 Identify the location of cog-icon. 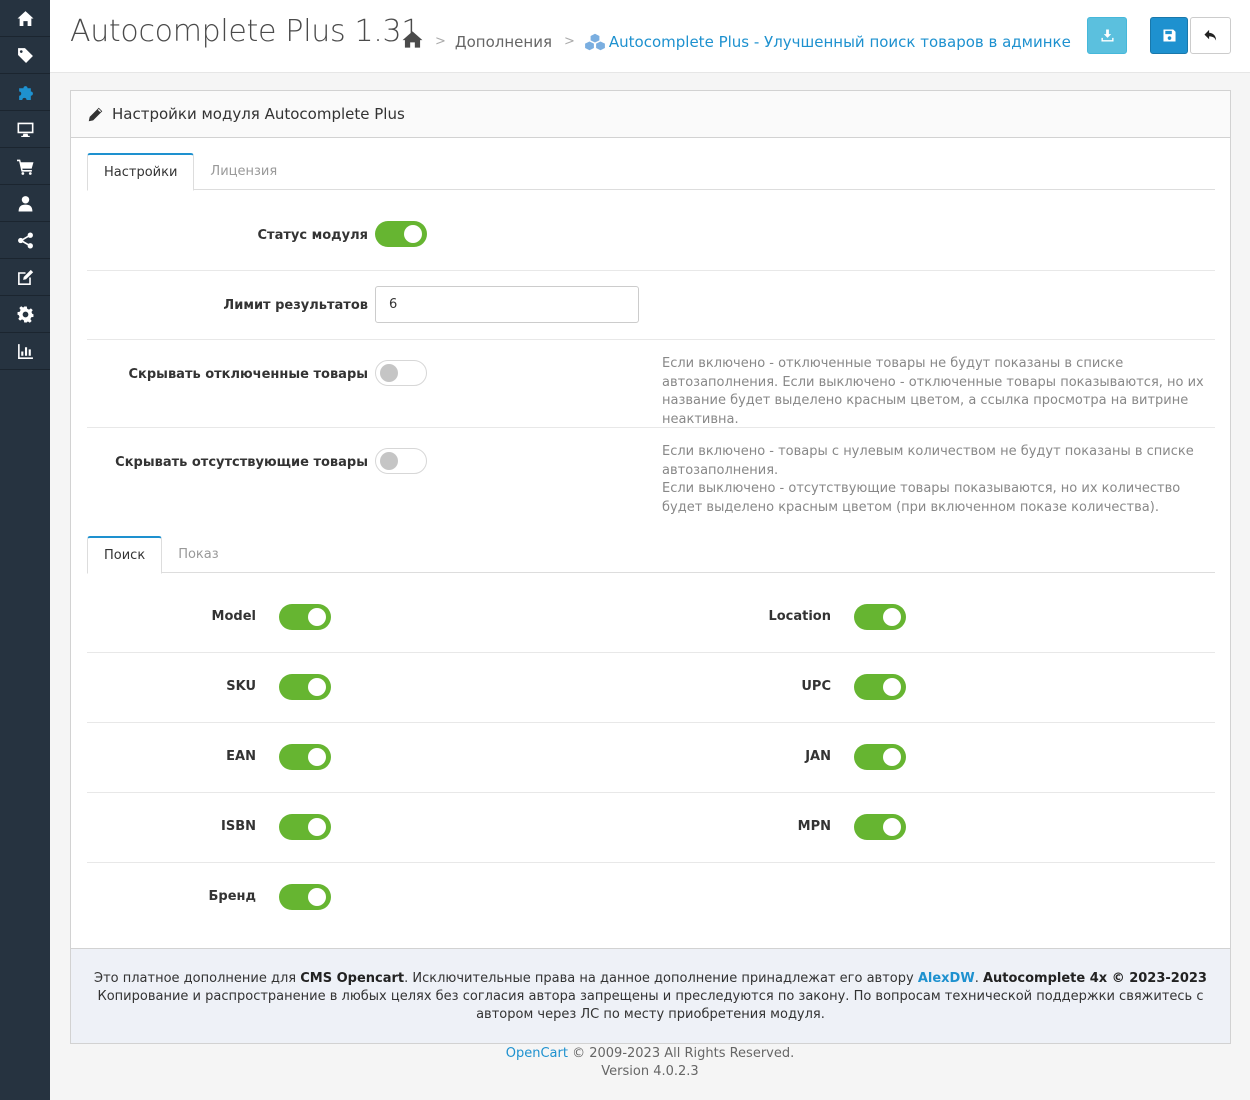
(25, 314).